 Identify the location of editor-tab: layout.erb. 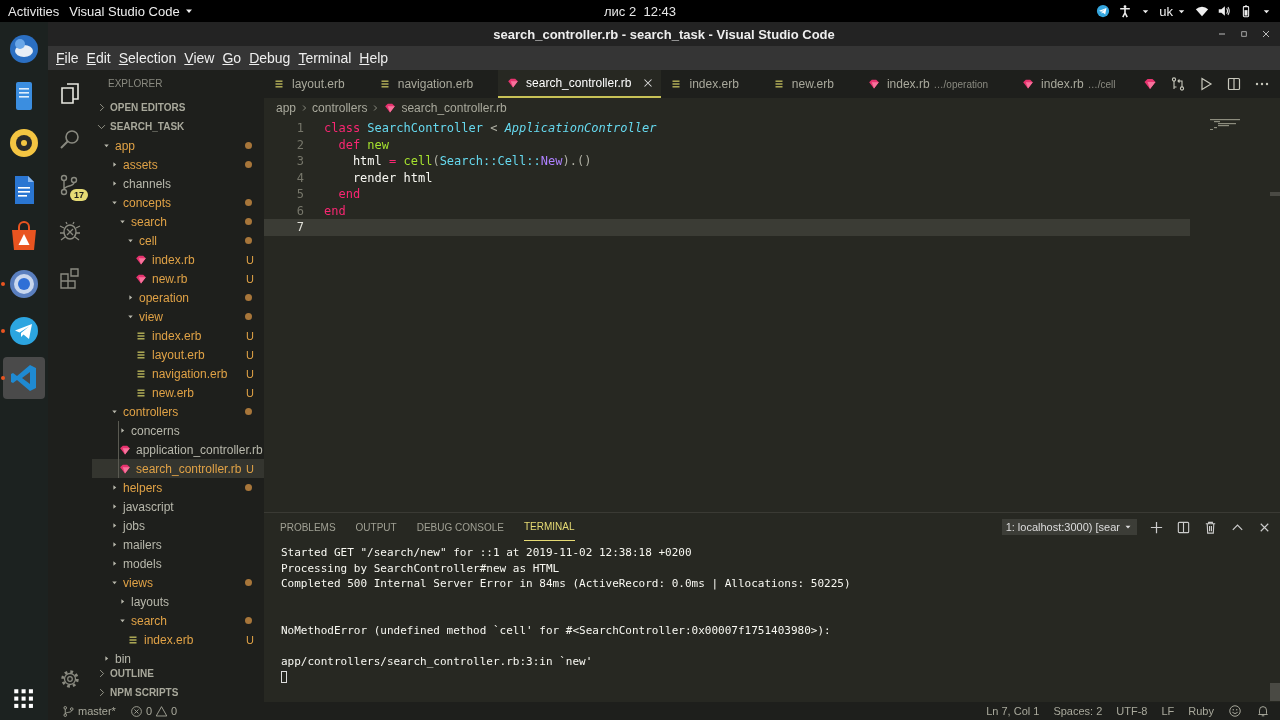
(317, 84).